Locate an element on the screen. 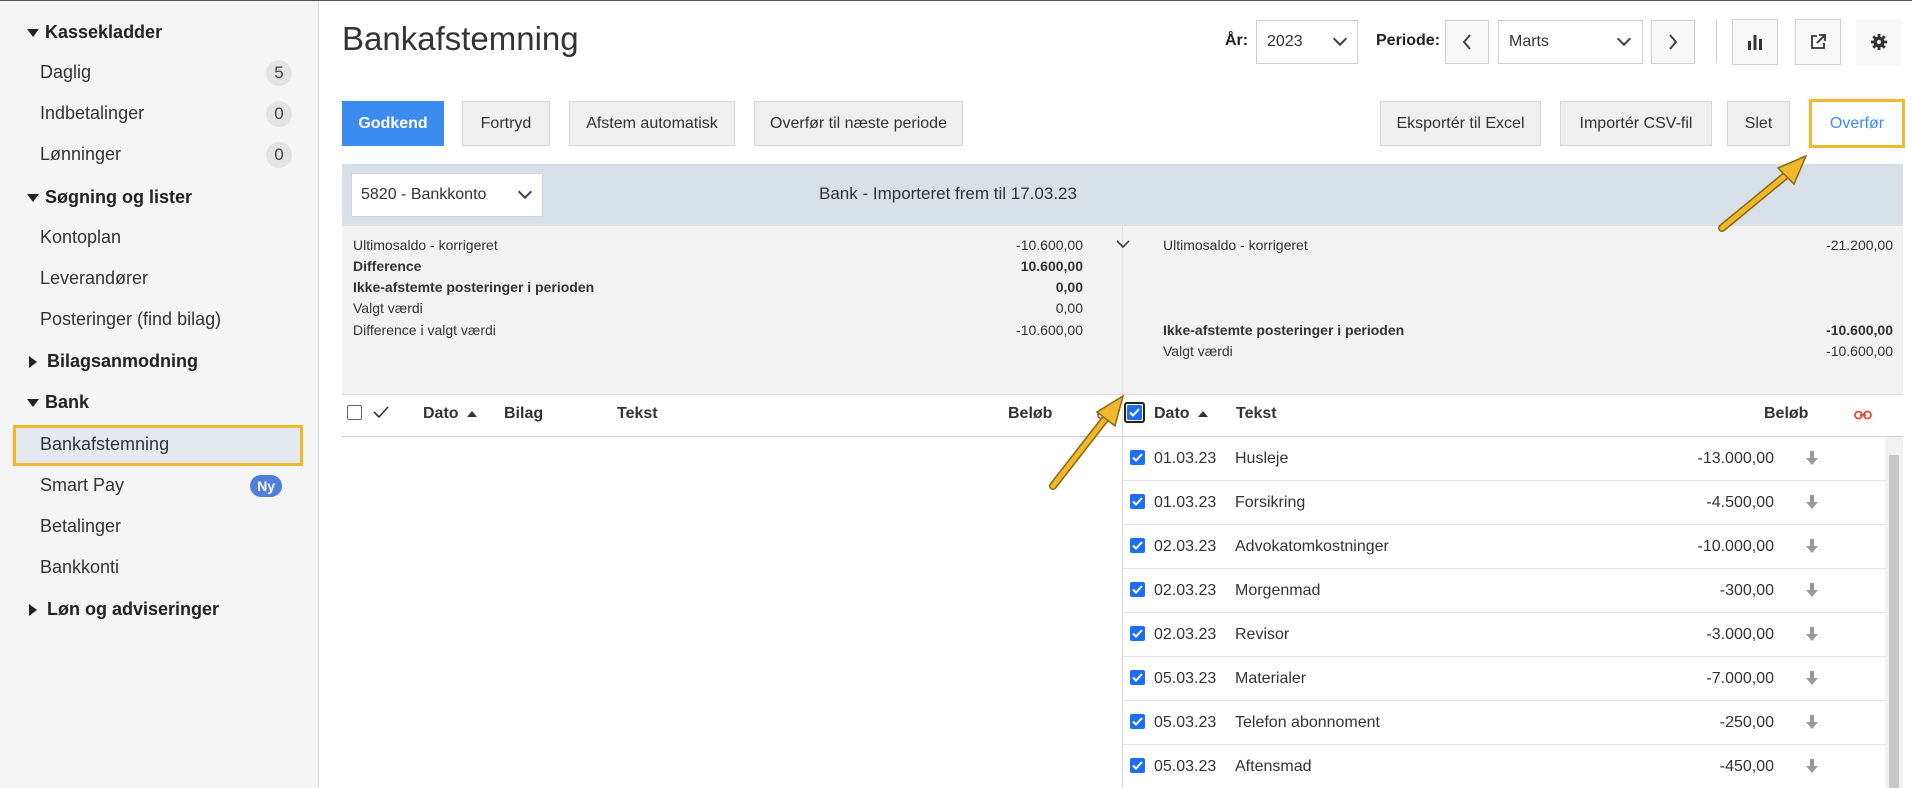 This screenshot has width=1912, height=788. sidebar-item-label: Kontoplan is located at coordinates (81, 237).